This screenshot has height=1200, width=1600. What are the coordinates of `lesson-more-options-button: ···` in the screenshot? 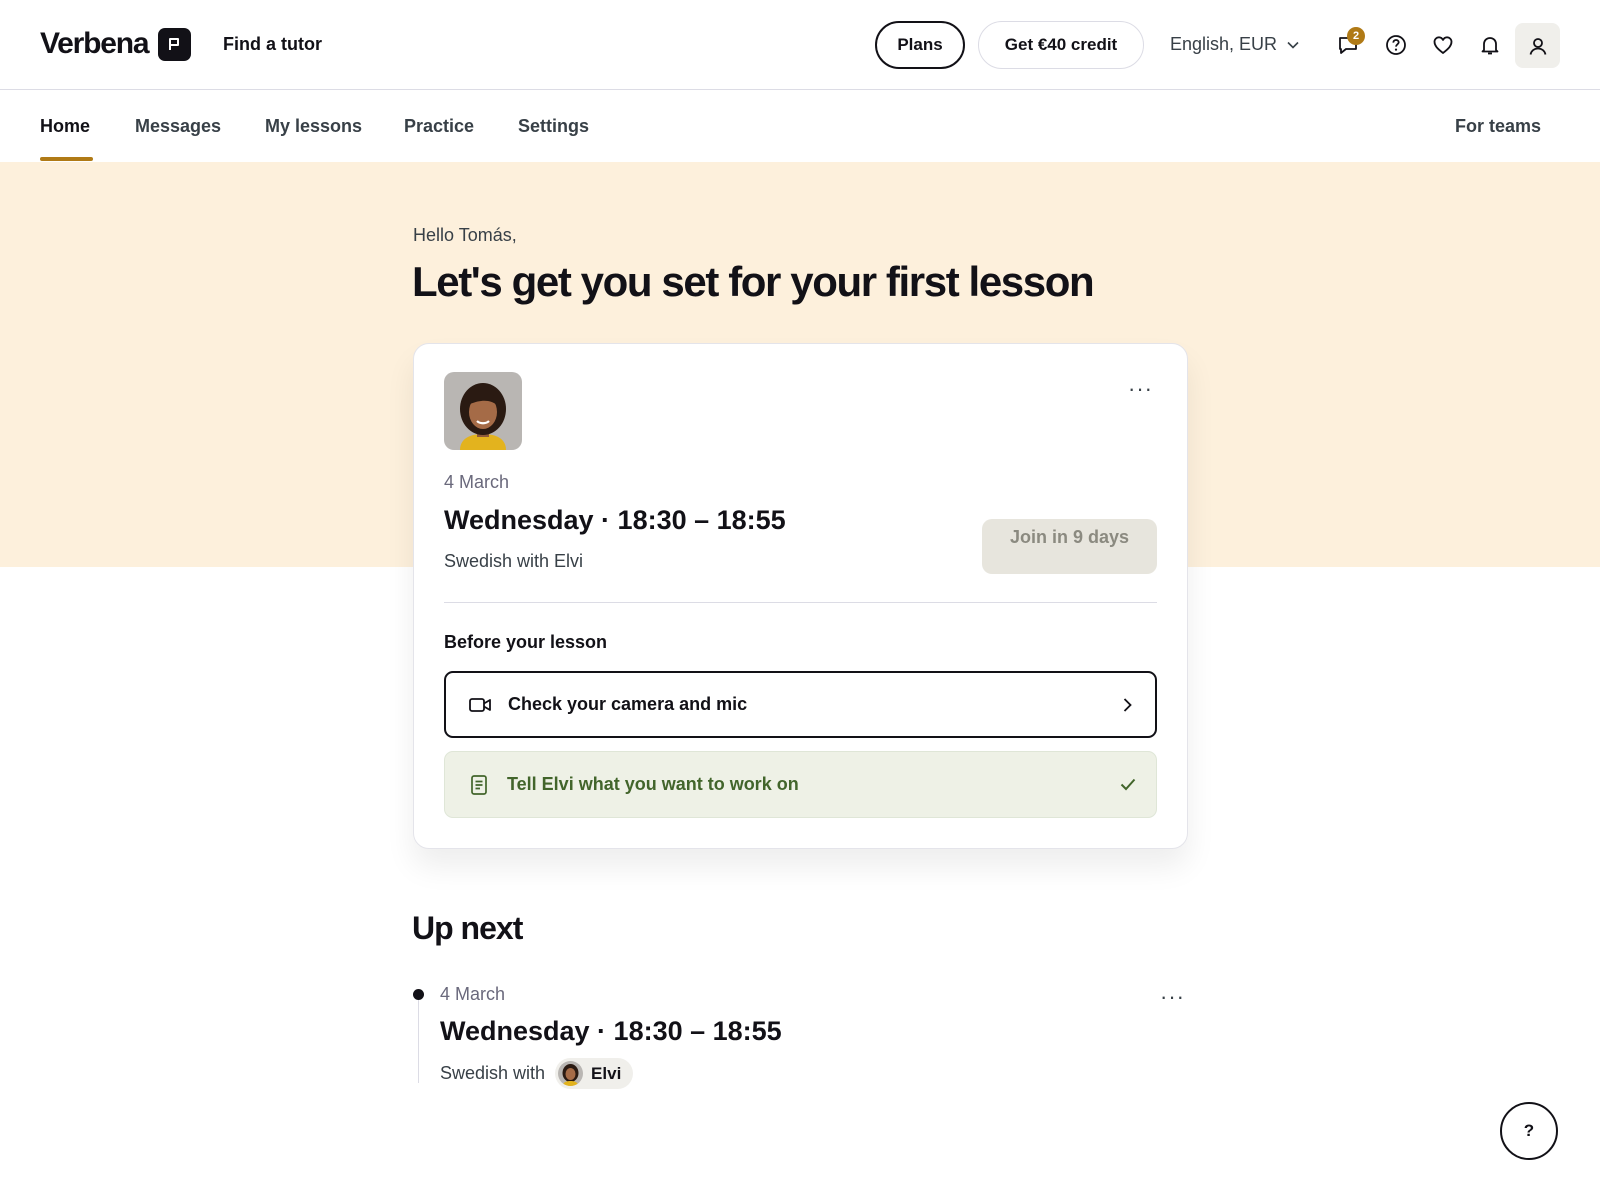 It's located at (1140, 389).